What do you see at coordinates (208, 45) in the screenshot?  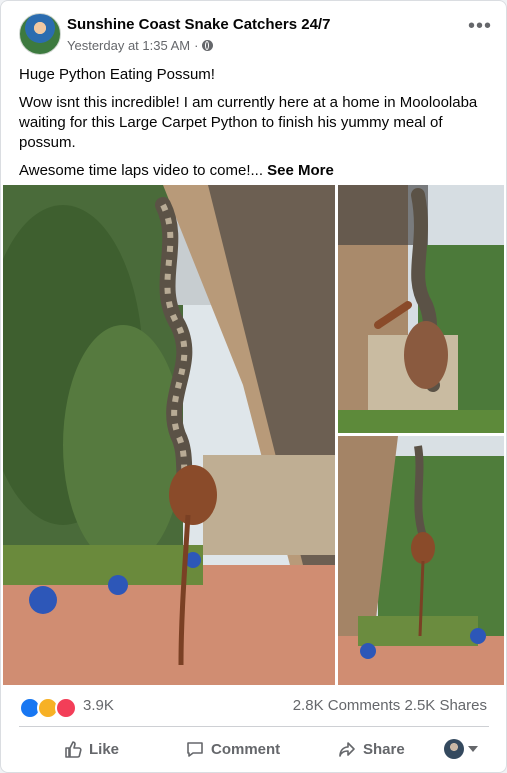 I see `globe-icon` at bounding box center [208, 45].